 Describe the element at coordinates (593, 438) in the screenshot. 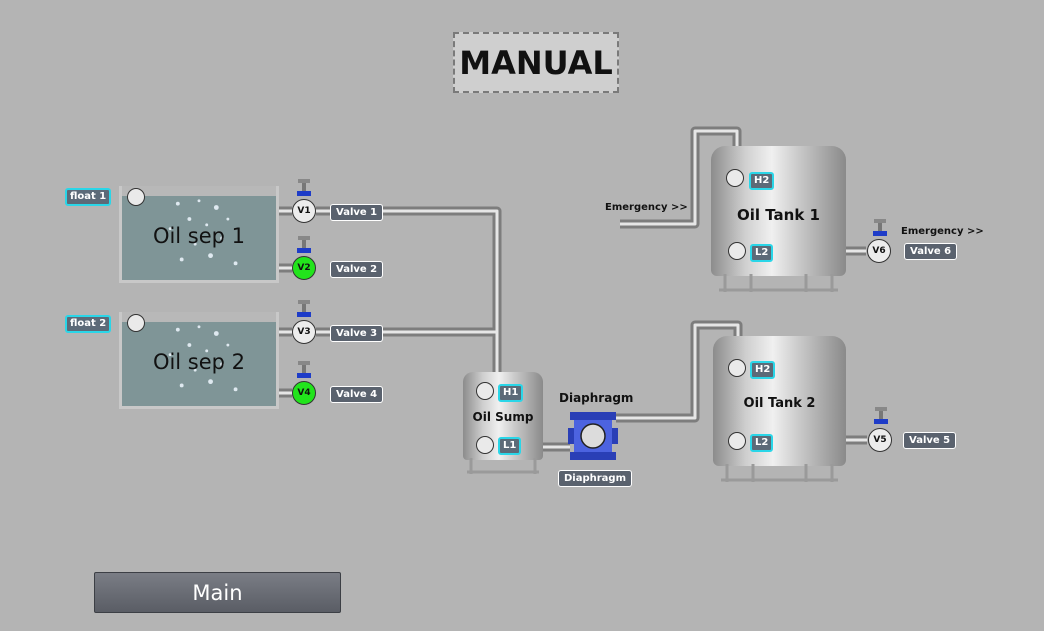

I see `diaphragm-pump-icon` at that location.